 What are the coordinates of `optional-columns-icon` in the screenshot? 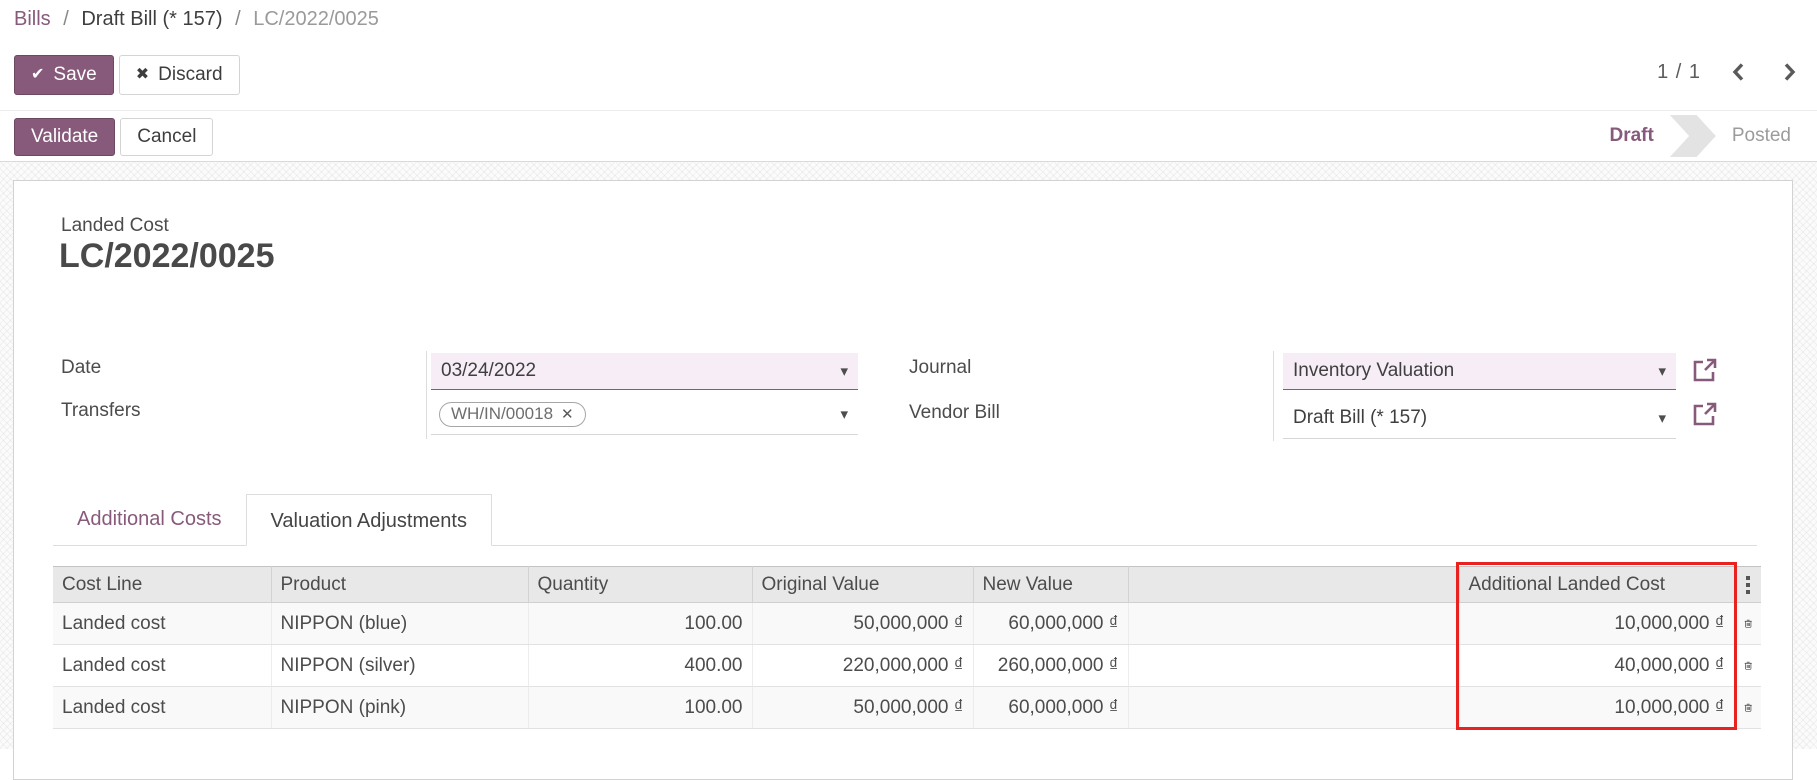 It's located at (1748, 584).